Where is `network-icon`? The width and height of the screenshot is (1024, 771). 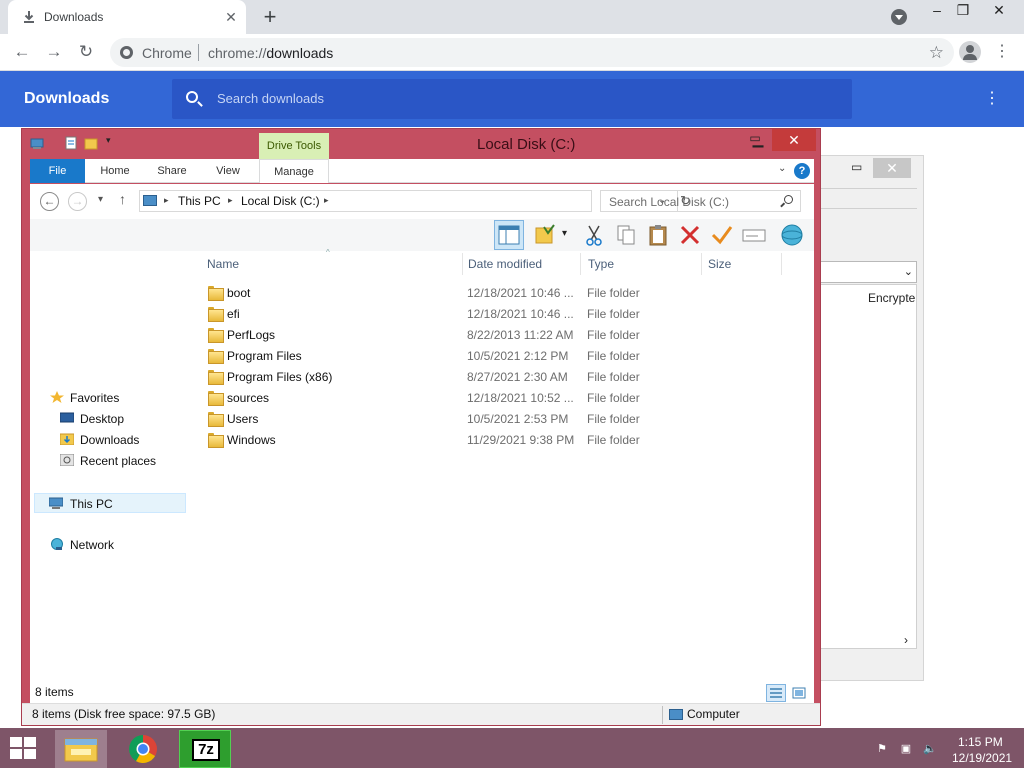 network-icon is located at coordinates (57, 544).